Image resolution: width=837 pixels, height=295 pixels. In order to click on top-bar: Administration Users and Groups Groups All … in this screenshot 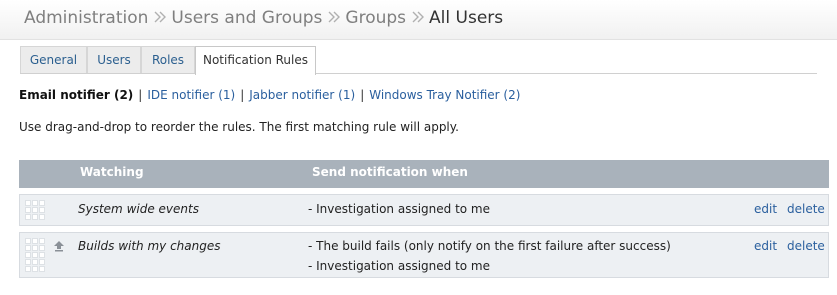, I will do `click(418, 20)`.